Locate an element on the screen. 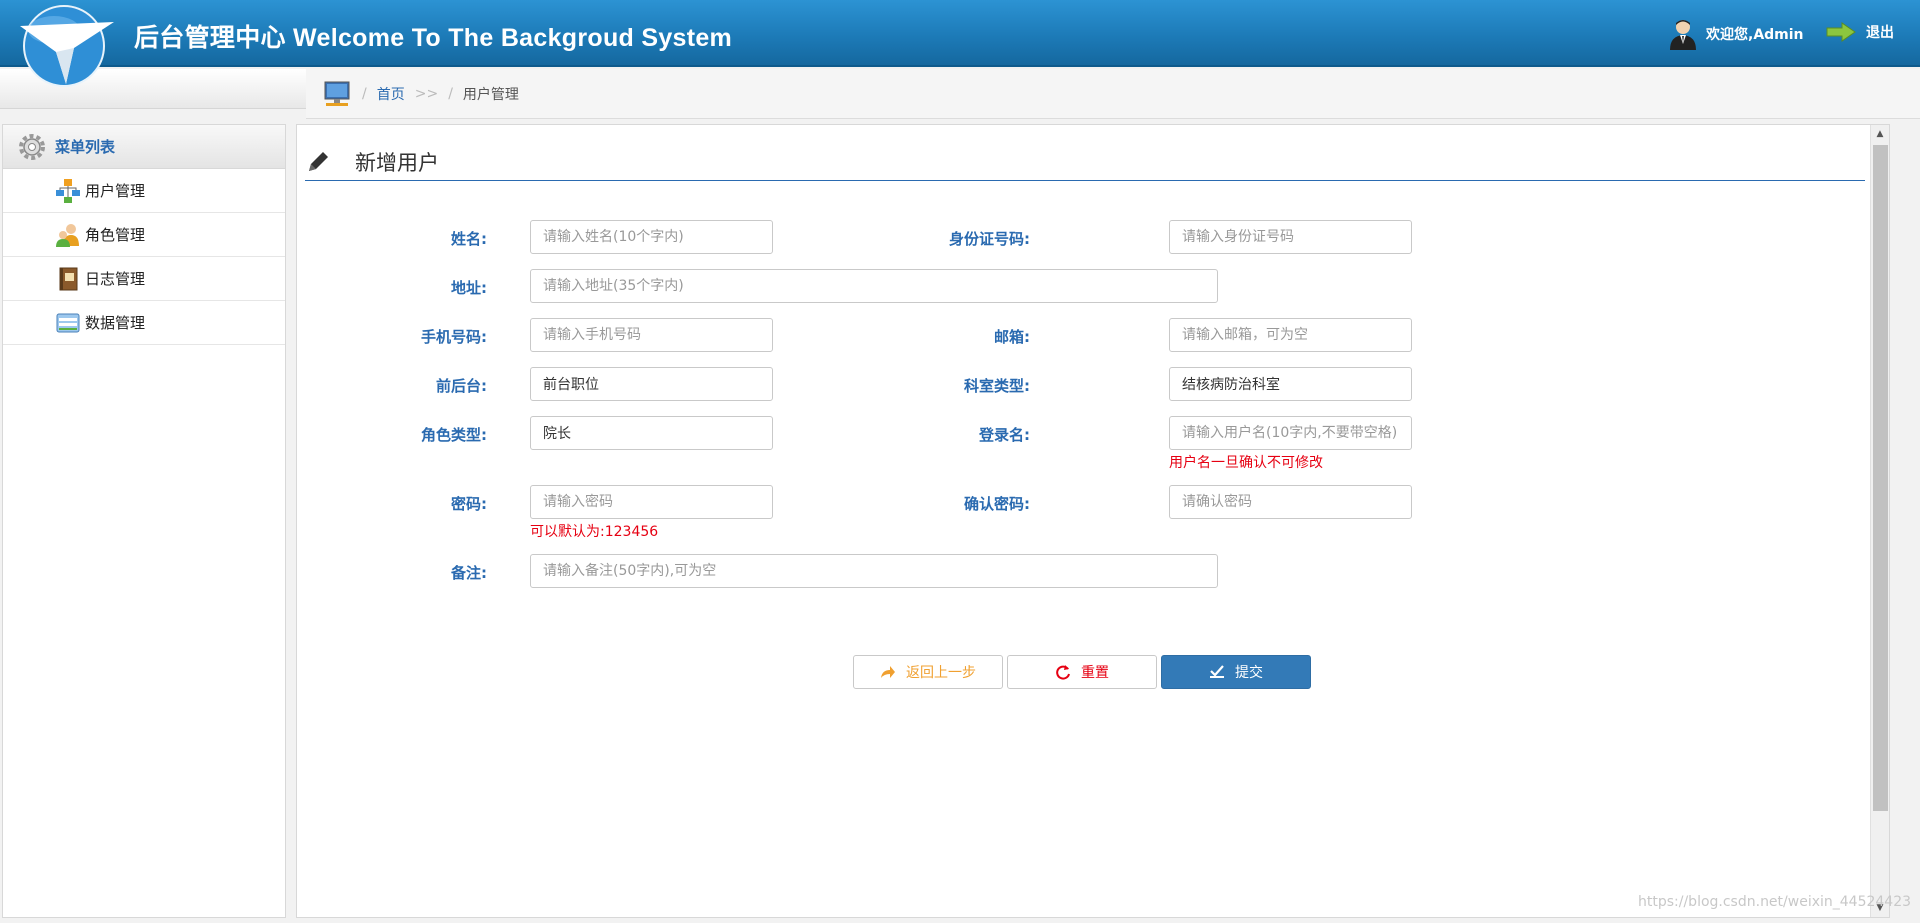  department-input is located at coordinates (1290, 384).